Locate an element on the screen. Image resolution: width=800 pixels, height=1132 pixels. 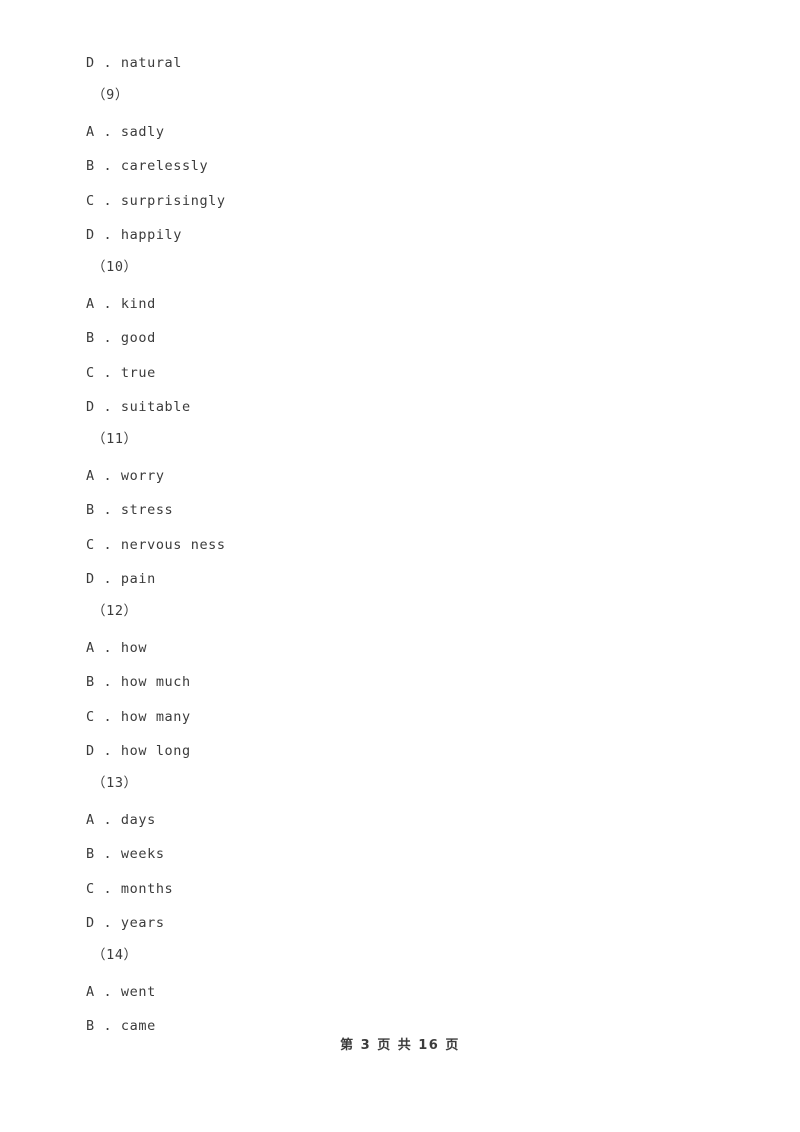
question-number: （12） is located at coordinates (115, 611).